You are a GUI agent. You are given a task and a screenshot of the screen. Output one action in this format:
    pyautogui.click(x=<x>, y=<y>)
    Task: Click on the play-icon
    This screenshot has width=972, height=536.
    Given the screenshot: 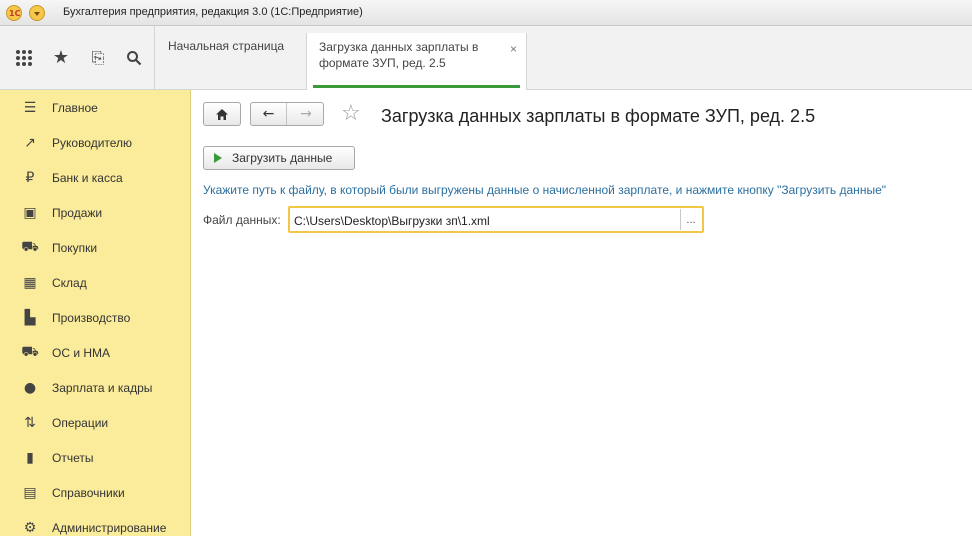 What is the action you would take?
    pyautogui.click(x=218, y=158)
    